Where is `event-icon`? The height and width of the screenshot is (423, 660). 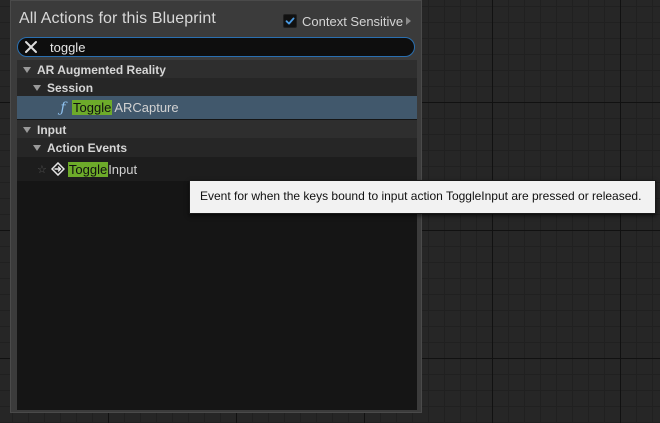
event-icon is located at coordinates (57, 169).